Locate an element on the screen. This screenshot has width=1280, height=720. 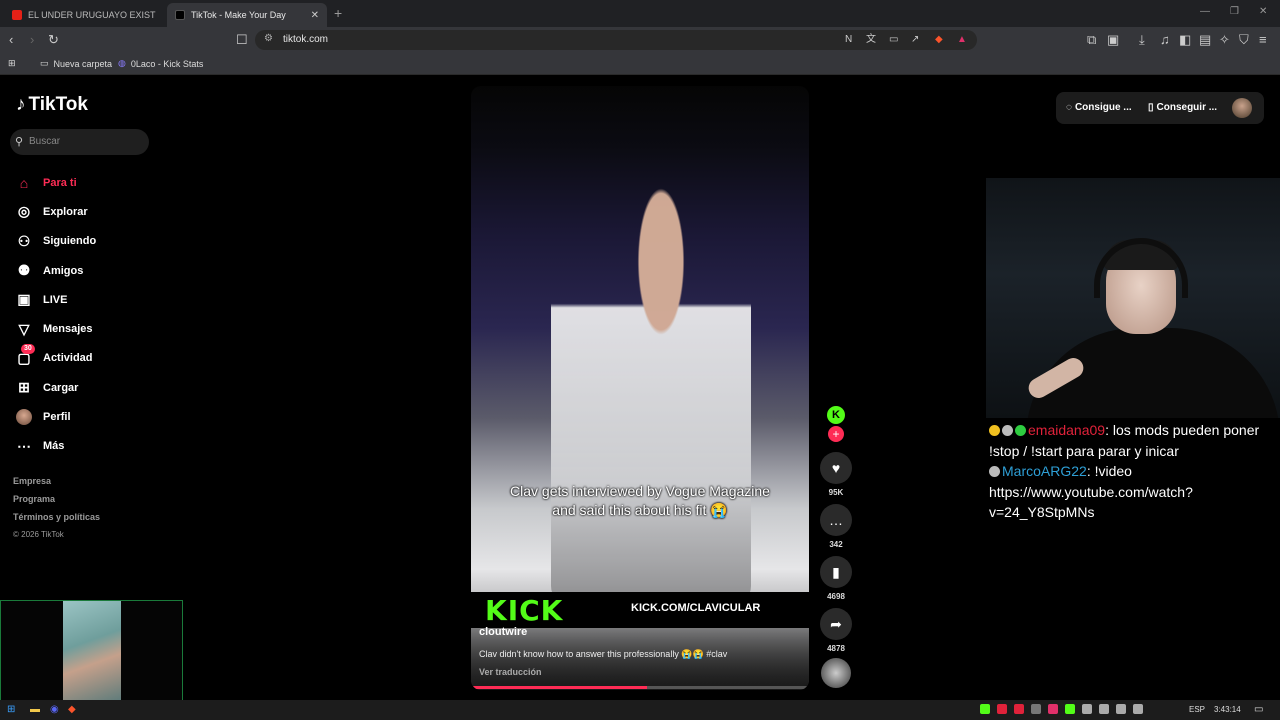
like-button: ♥ 95K is located at coordinates (836, 474).